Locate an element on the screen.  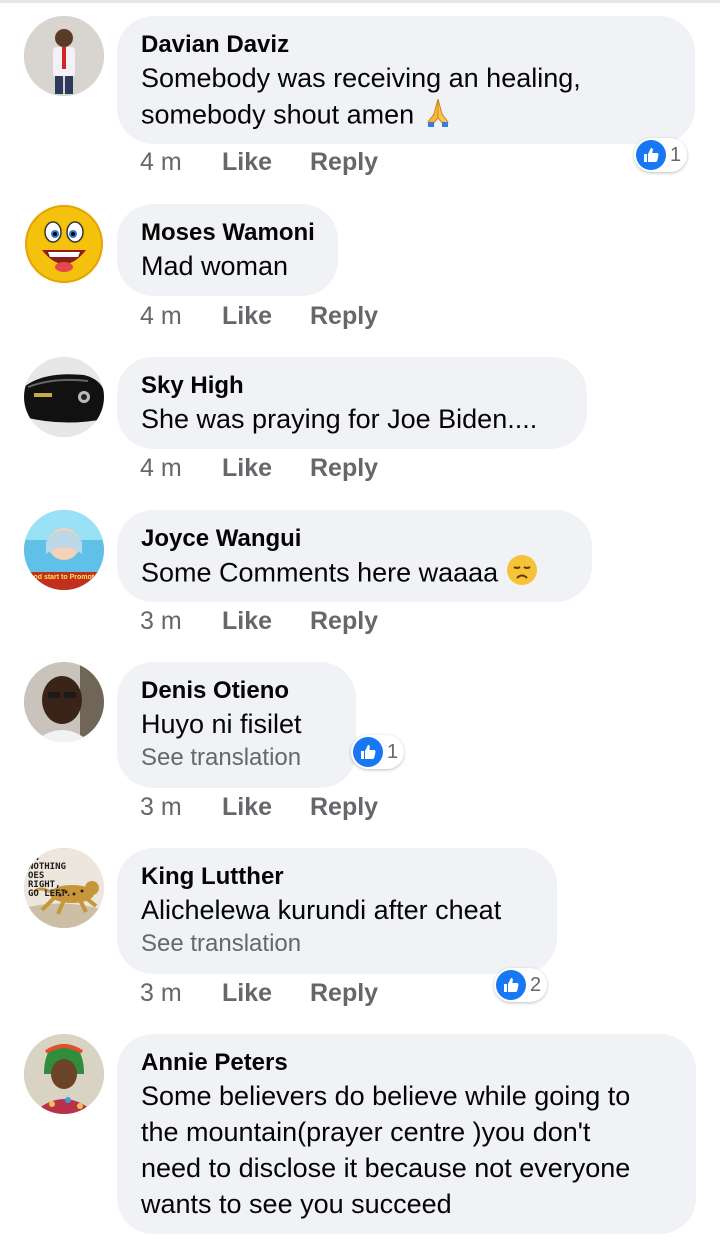
reaction-badge: 2 is located at coordinates (521, 985).